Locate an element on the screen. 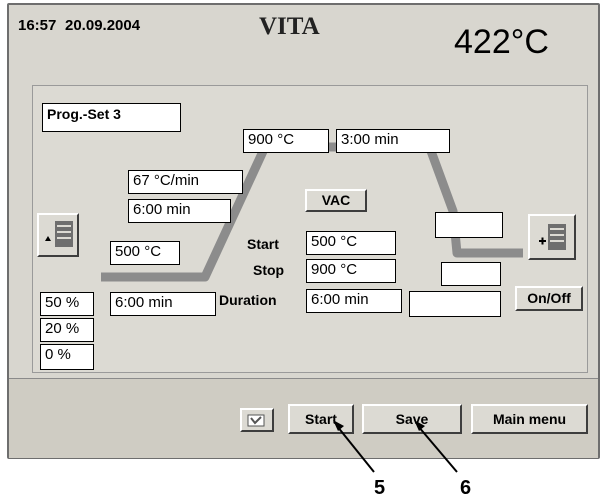 Image resolution: width=606 pixels, height=501 pixels. callout-6: 6 is located at coordinates (466, 488).